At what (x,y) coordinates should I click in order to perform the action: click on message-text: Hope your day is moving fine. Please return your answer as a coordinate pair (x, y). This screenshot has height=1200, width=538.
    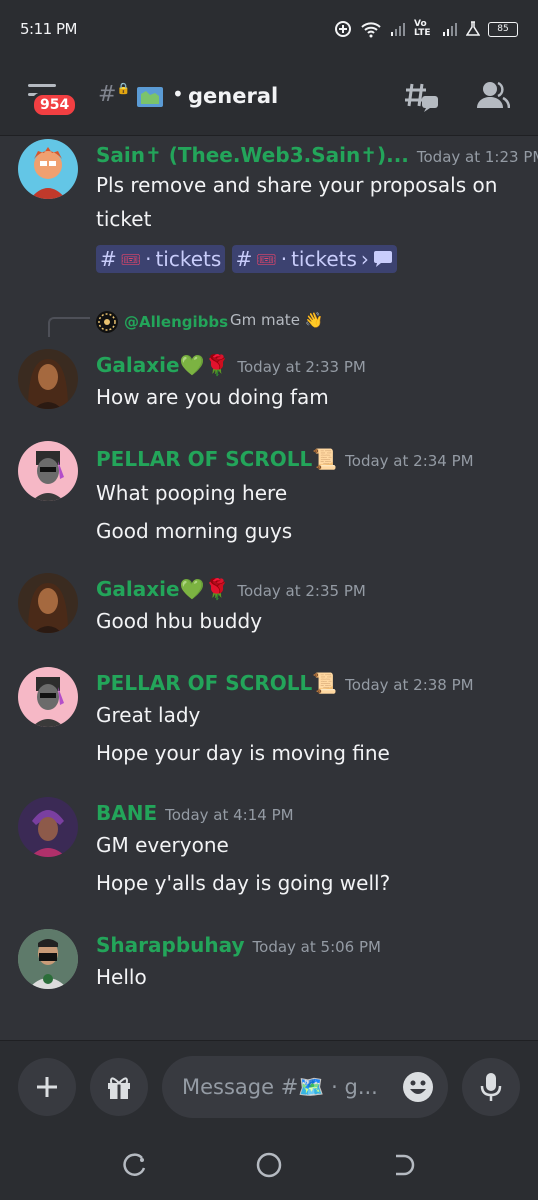
    Looking at the image, I should click on (243, 753).